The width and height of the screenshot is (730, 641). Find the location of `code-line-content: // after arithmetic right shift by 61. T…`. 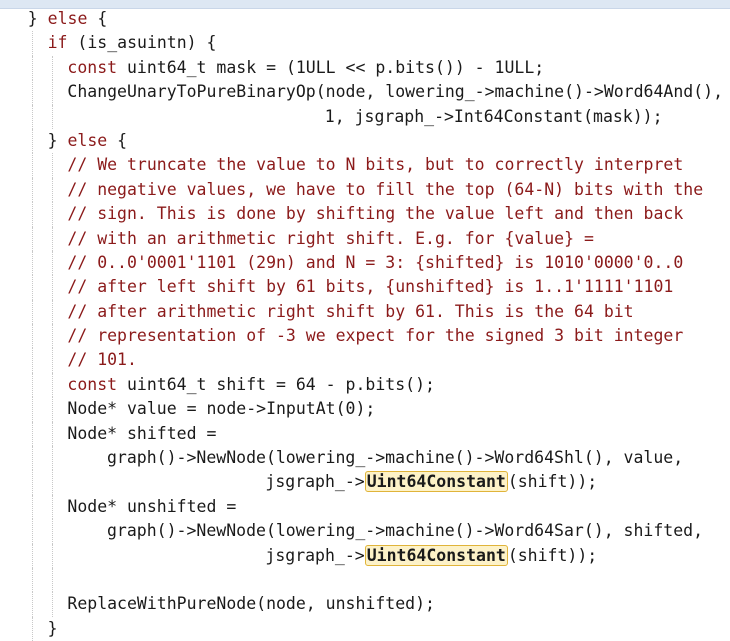

code-line-content: // after arithmetic right shift by 61. T… is located at coordinates (350, 312).